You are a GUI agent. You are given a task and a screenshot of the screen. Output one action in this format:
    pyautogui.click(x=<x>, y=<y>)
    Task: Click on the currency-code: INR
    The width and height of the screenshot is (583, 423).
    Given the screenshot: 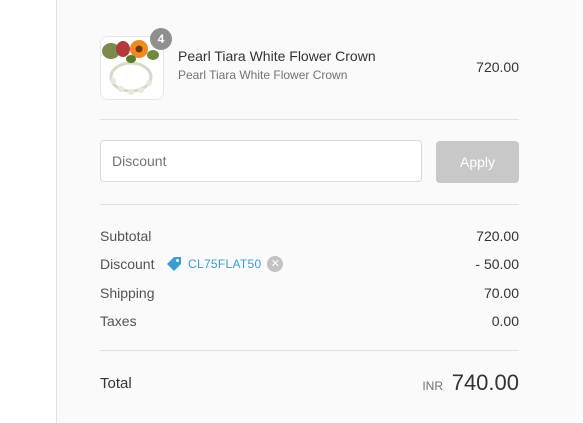 What is the action you would take?
    pyautogui.click(x=432, y=386)
    